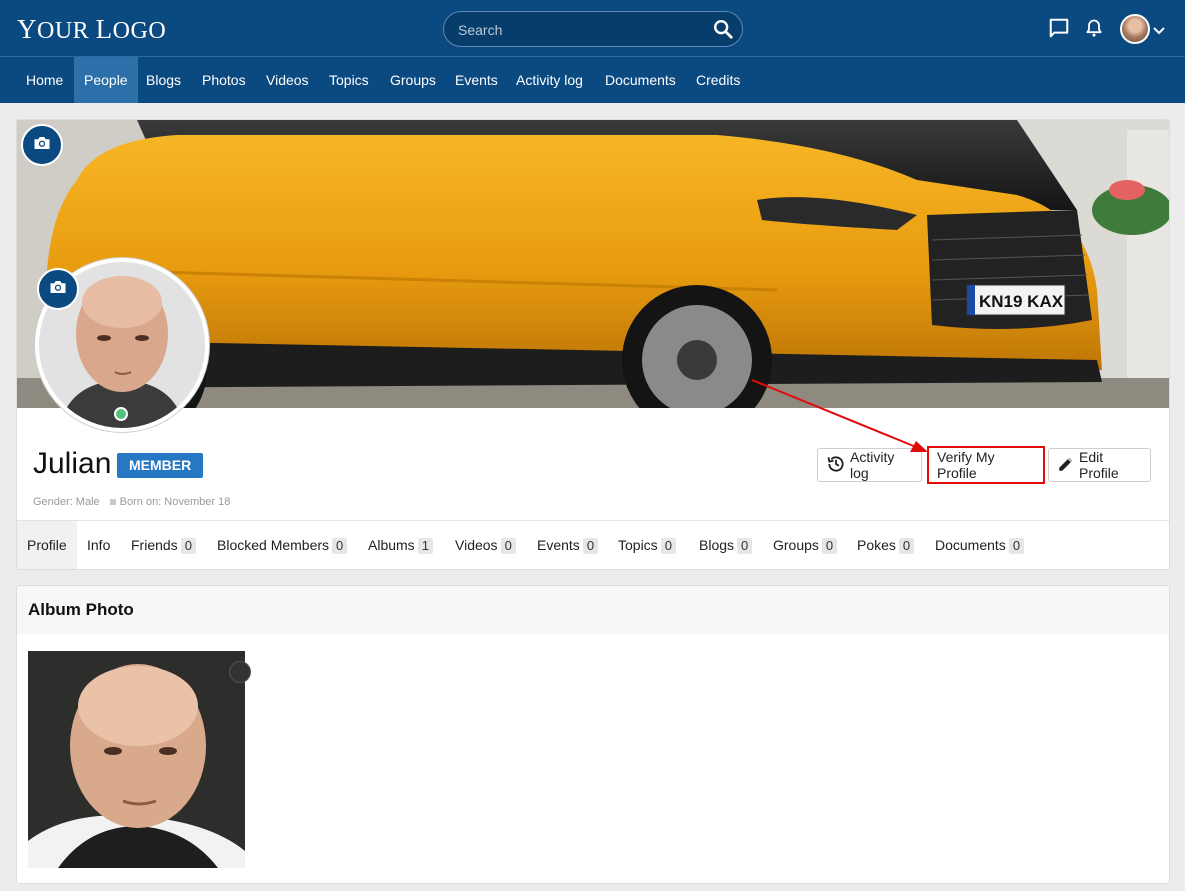  I want to click on edit-profile-button: Edit Profile, so click(1099, 465).